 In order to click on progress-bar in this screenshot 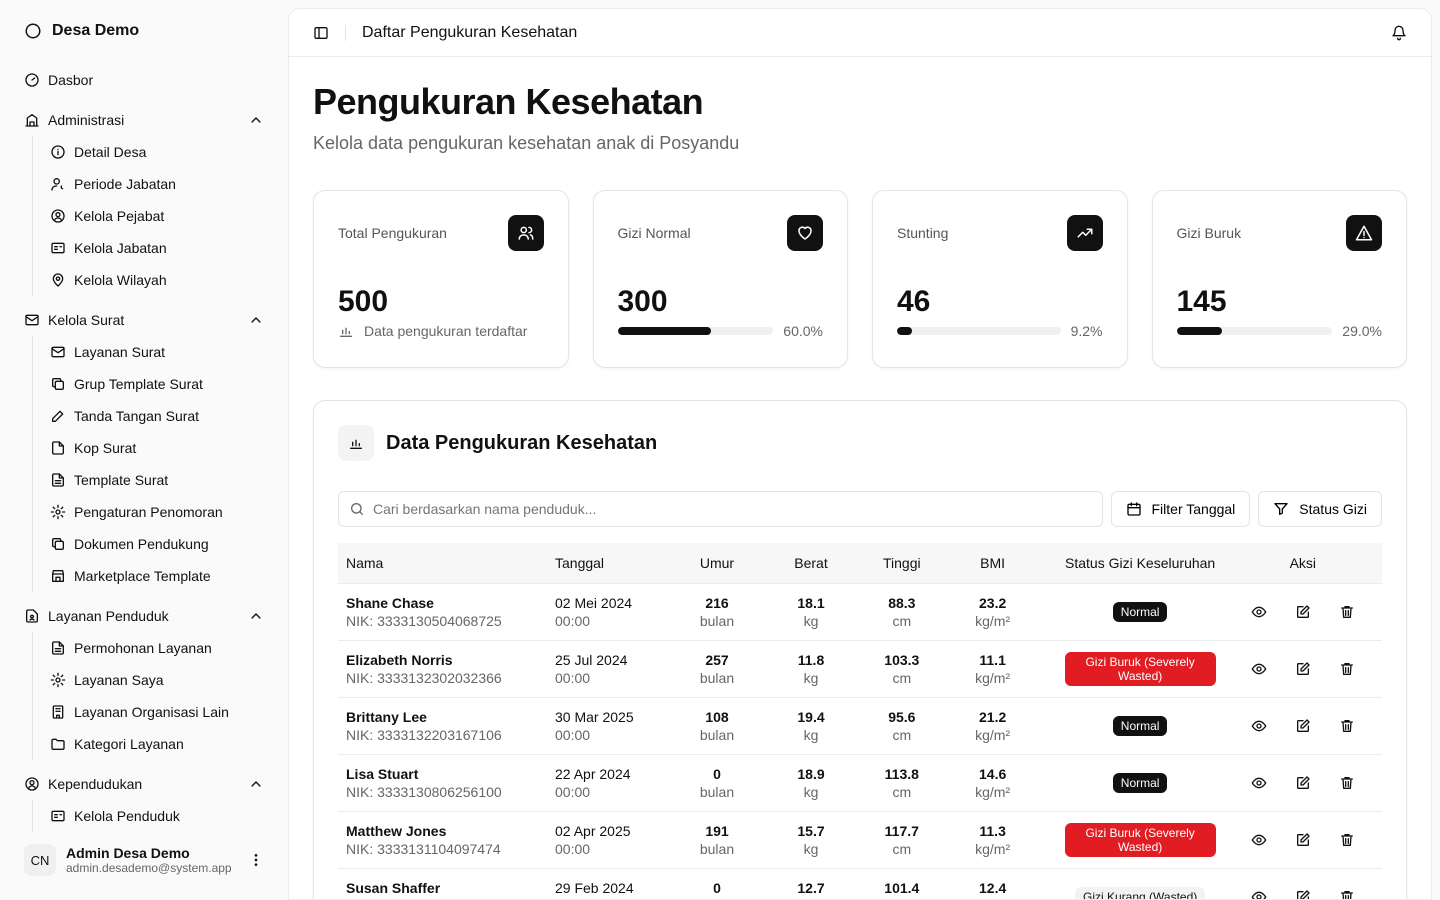, I will do `click(979, 331)`.